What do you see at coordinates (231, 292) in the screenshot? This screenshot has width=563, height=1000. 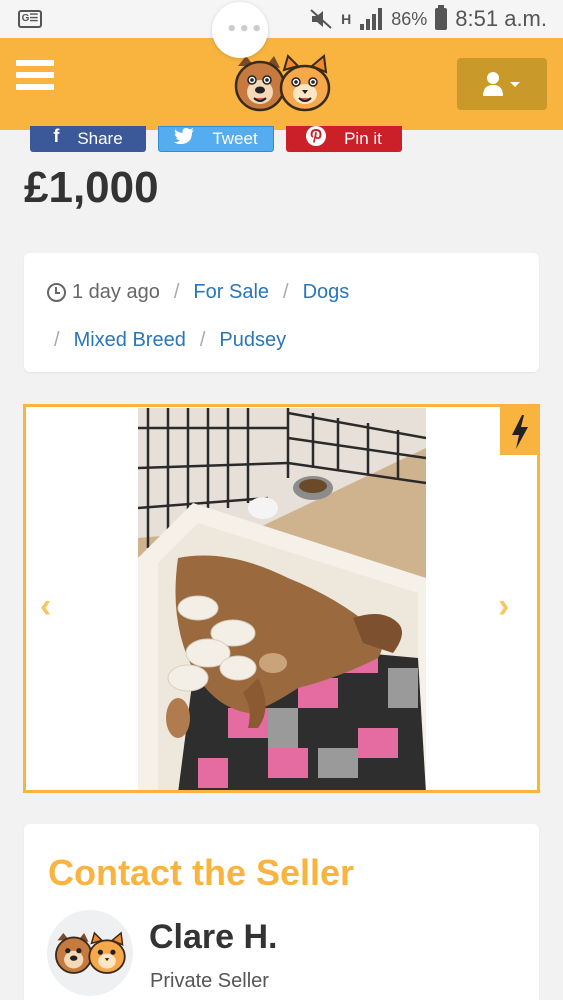 I see `breadcrumb-for-sale: For Sale` at bounding box center [231, 292].